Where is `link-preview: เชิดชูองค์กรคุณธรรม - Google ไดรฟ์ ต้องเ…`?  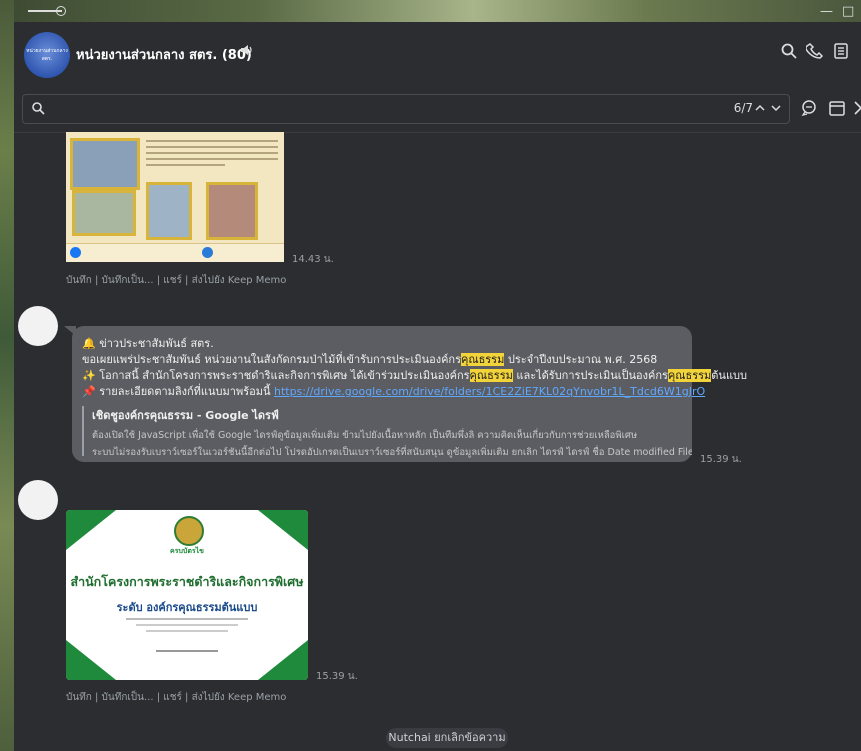 link-preview: เชิดชูองค์กรคุณธรรม - Google ไดรฟ์ ต้องเ… is located at coordinates (387, 432).